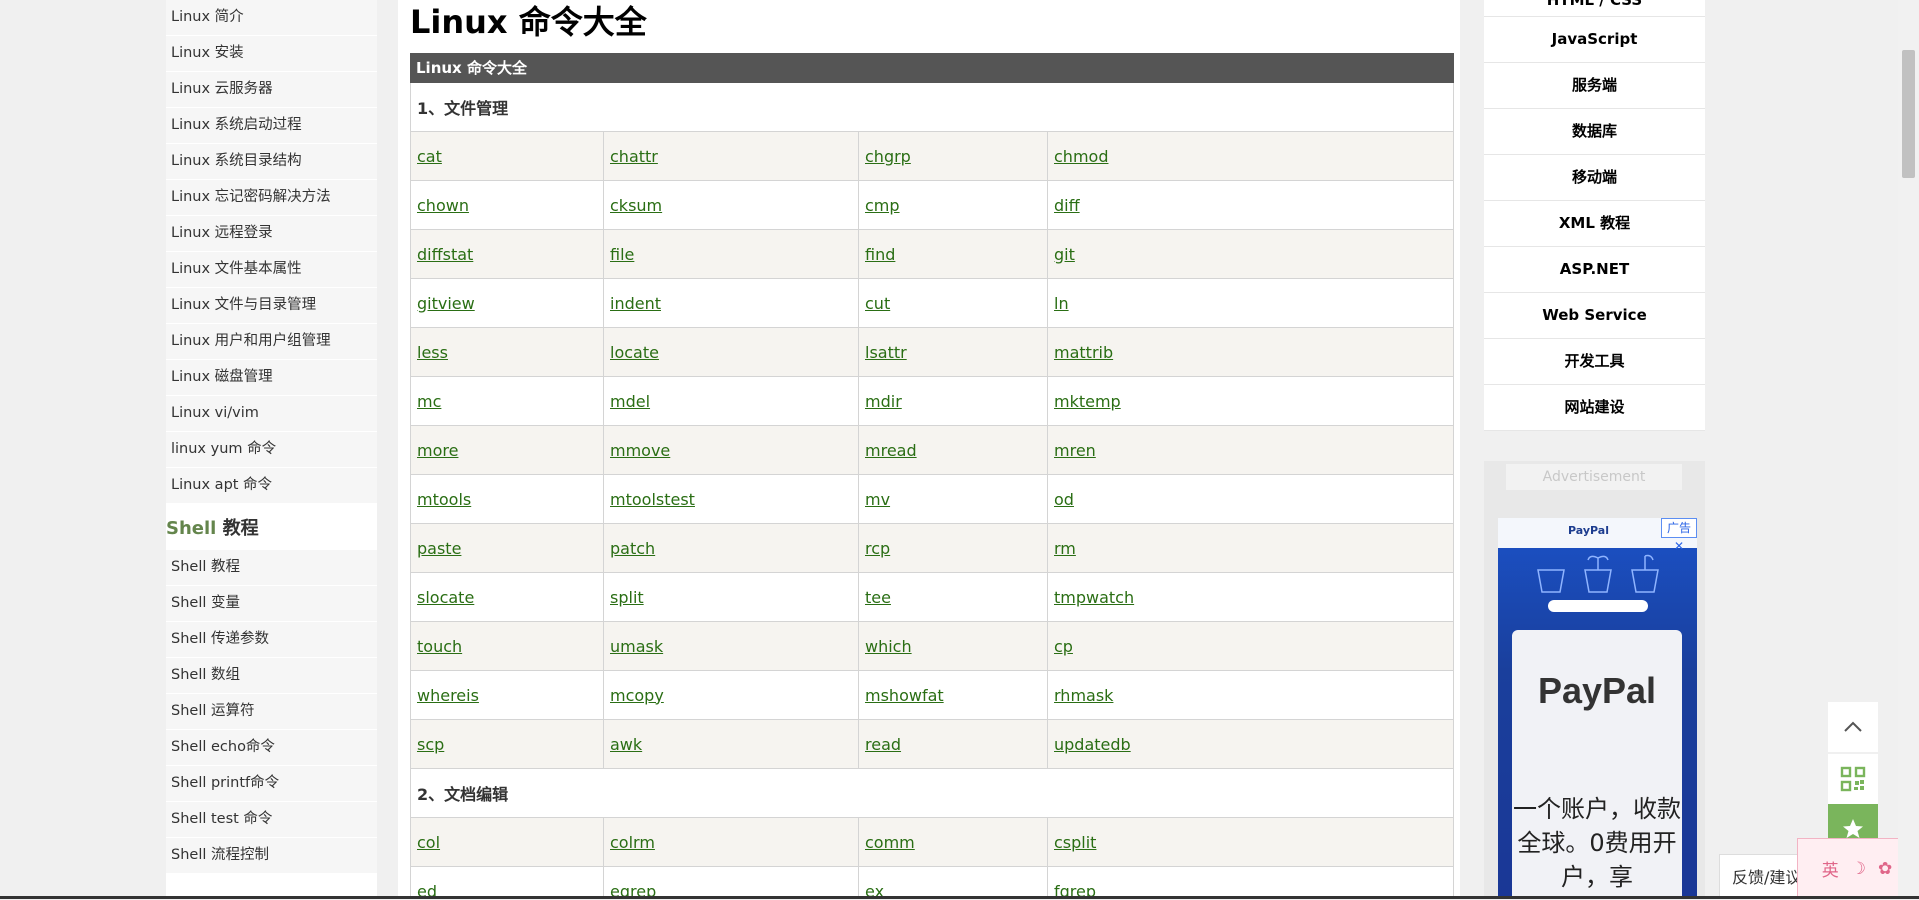 The image size is (1919, 900). What do you see at coordinates (1597, 708) in the screenshot?
I see `paypal-ad: PayPal 广告 ✕ PayPal 一个账户，收款全球。0费用开户，享` at bounding box center [1597, 708].